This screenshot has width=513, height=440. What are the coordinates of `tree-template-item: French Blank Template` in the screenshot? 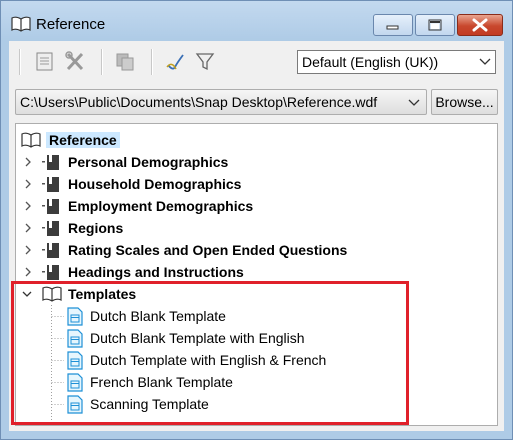 It's located at (251, 382).